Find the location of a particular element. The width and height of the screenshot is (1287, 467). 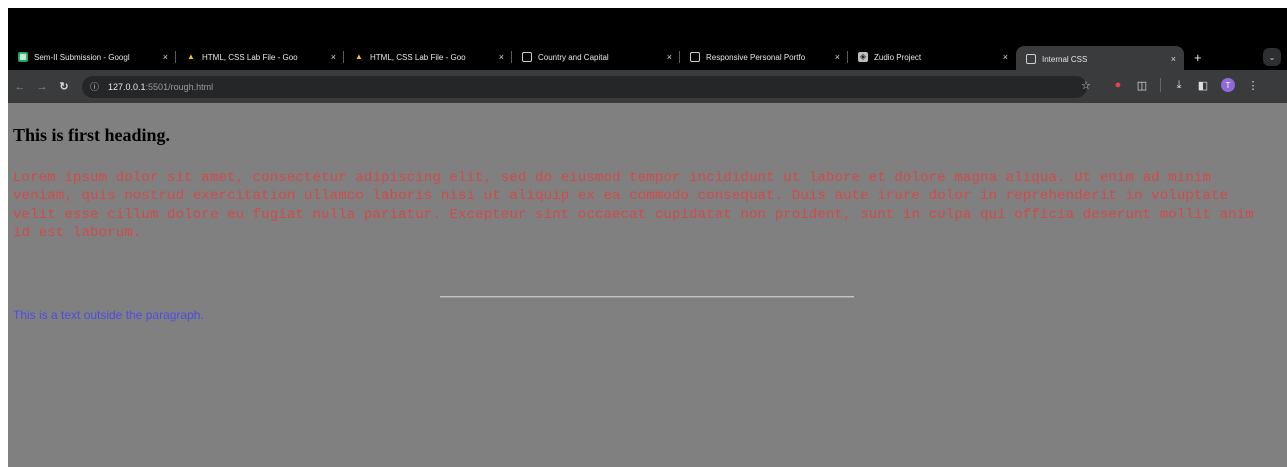

toolbar-divider is located at coordinates (1160, 85).